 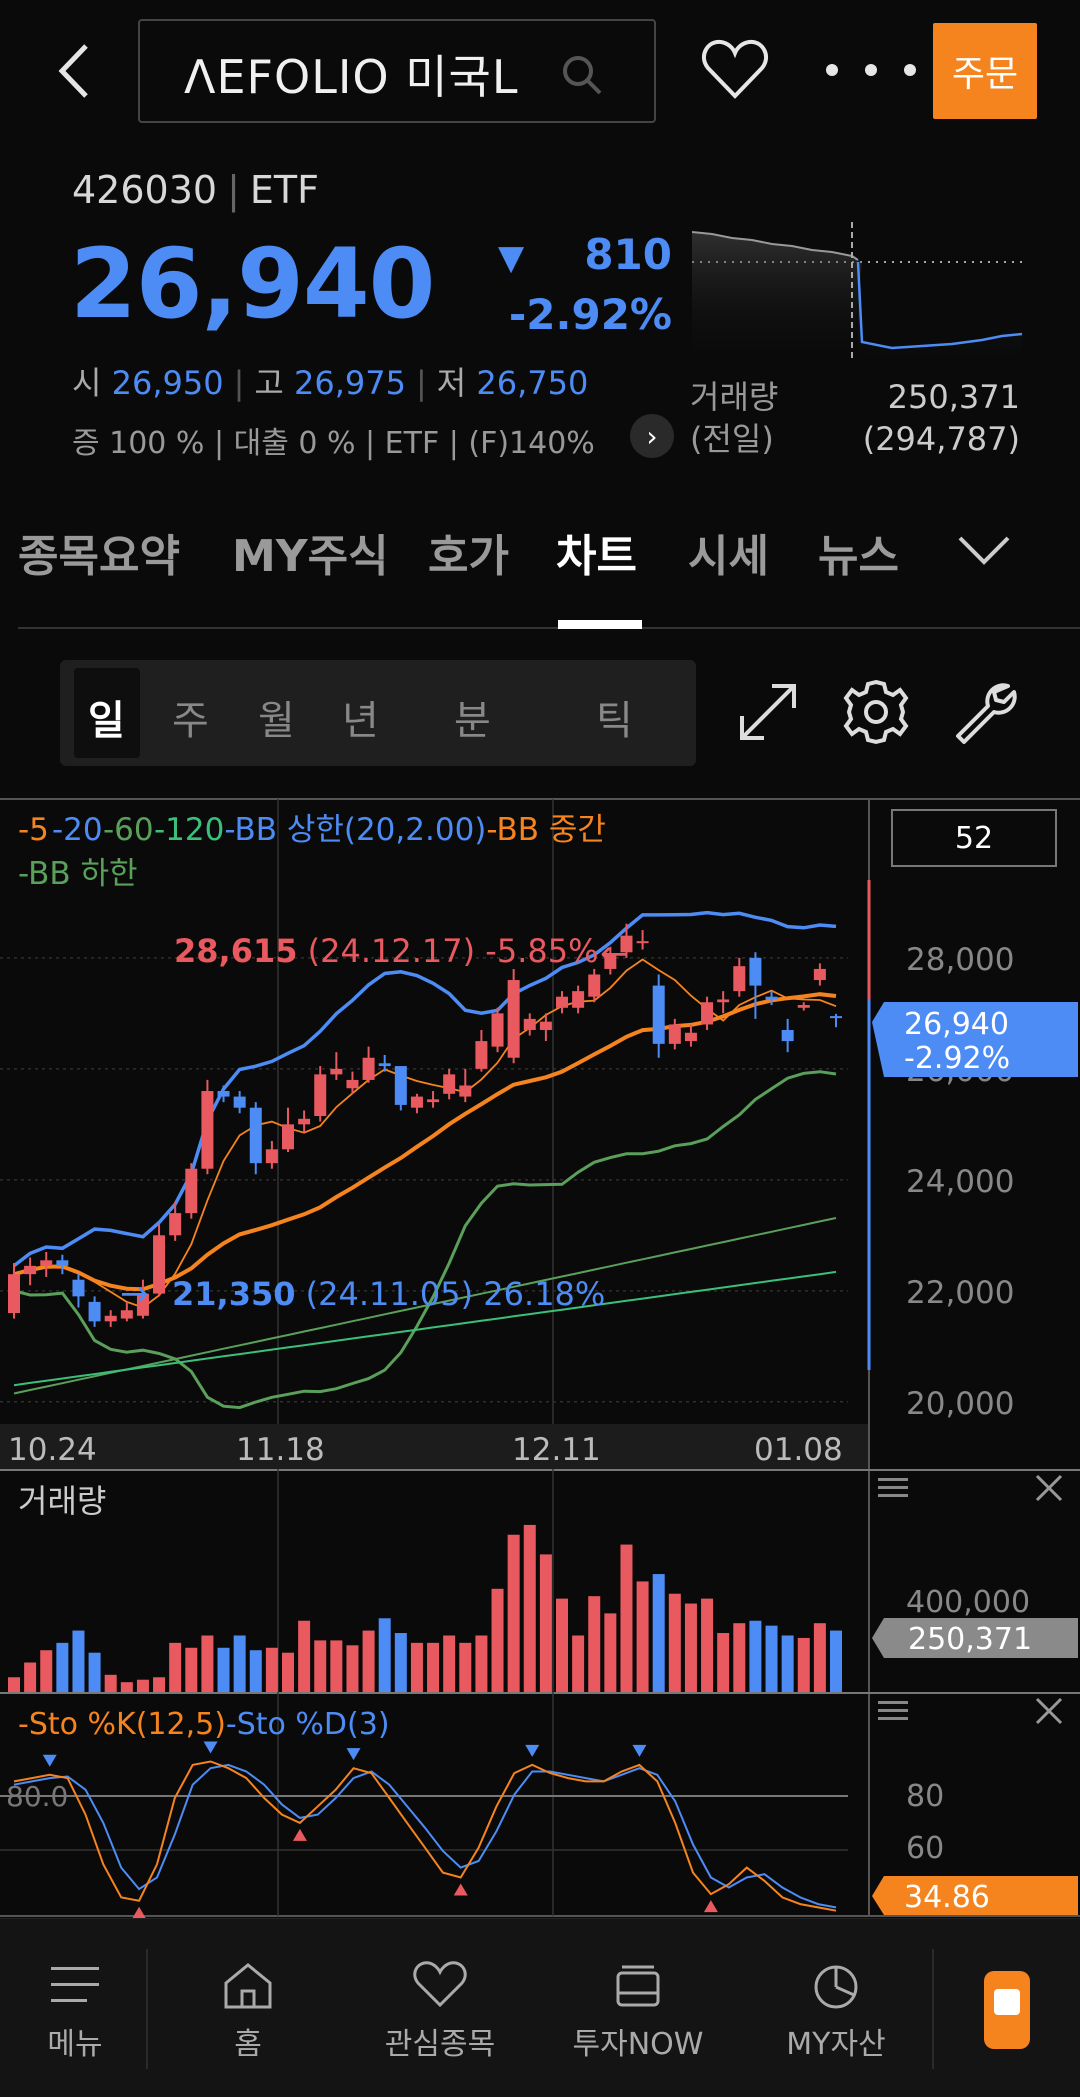 What do you see at coordinates (960, 960) in the screenshot?
I see `y-tick-0: 28,000` at bounding box center [960, 960].